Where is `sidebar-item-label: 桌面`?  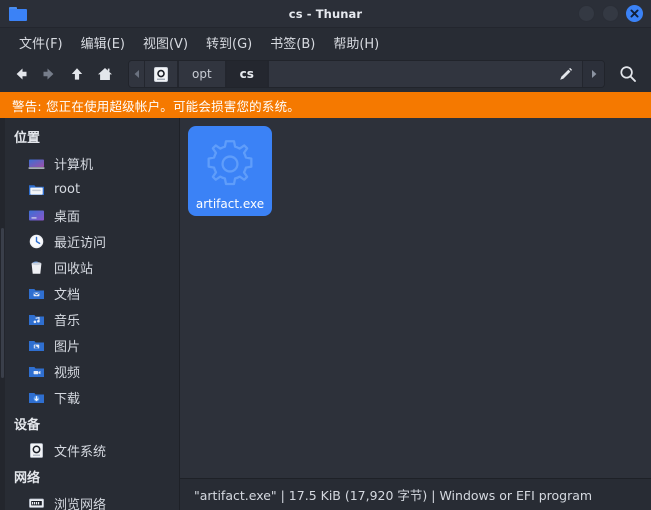 sidebar-item-label: 桌面 is located at coordinates (67, 217).